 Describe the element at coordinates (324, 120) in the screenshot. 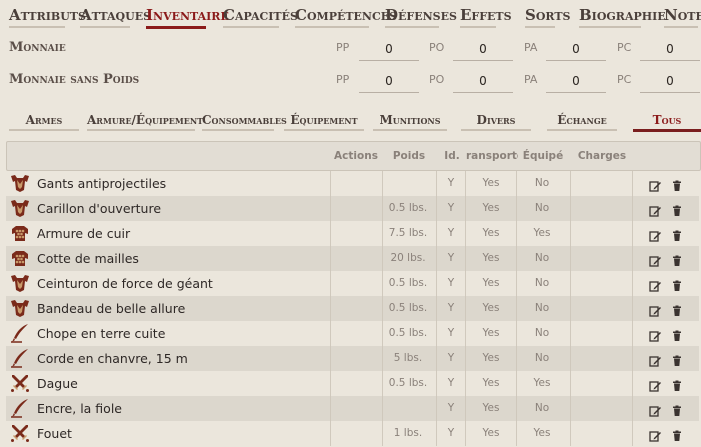

I see `subtab-equipement: Équipement` at that location.